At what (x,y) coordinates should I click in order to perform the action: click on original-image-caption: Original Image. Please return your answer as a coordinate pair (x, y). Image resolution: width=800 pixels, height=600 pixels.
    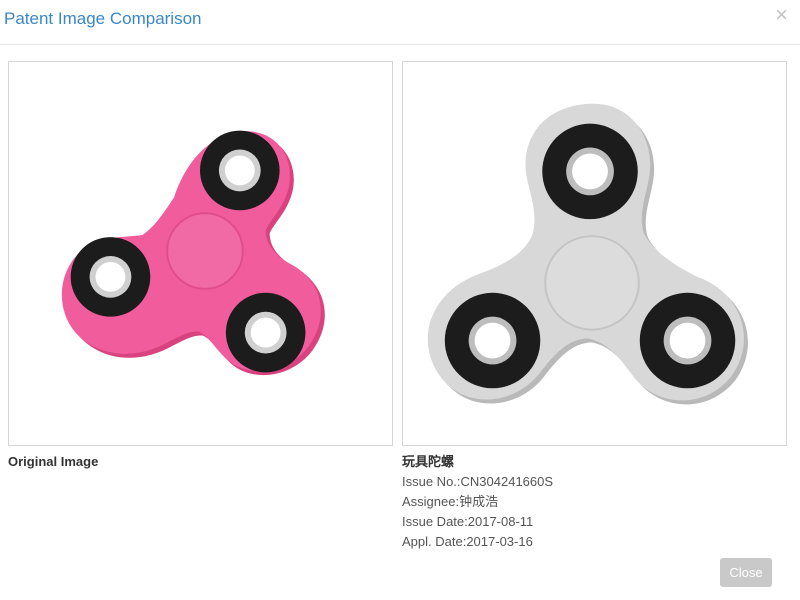
    Looking at the image, I should click on (53, 461).